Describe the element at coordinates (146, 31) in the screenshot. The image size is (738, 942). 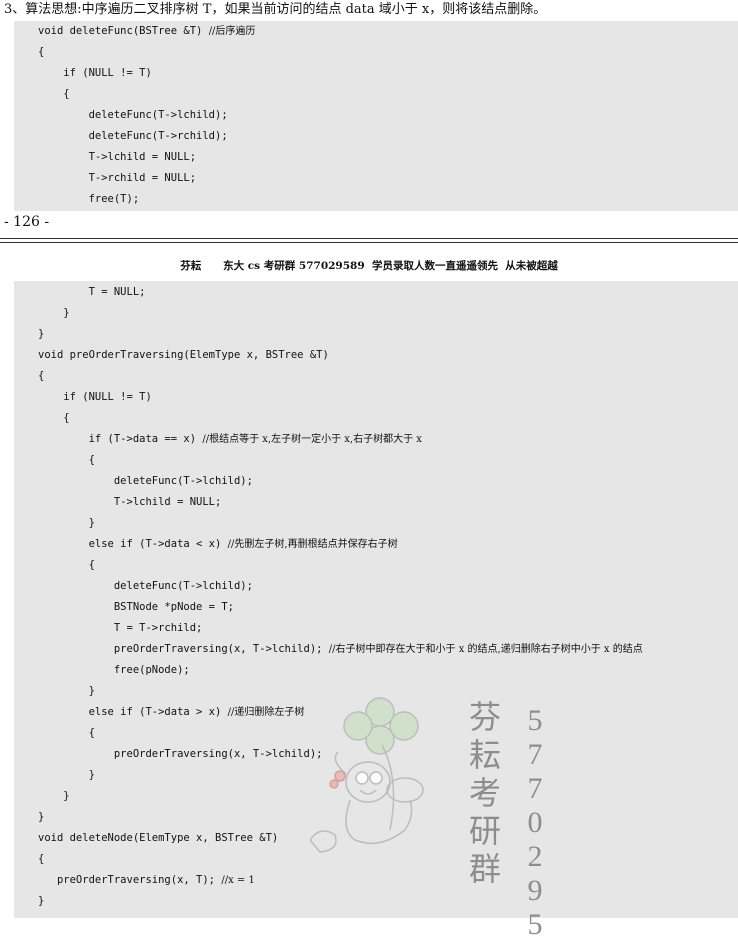
I see `code-line: void deleteFunc(BSTree &T) //后序遍历` at that location.